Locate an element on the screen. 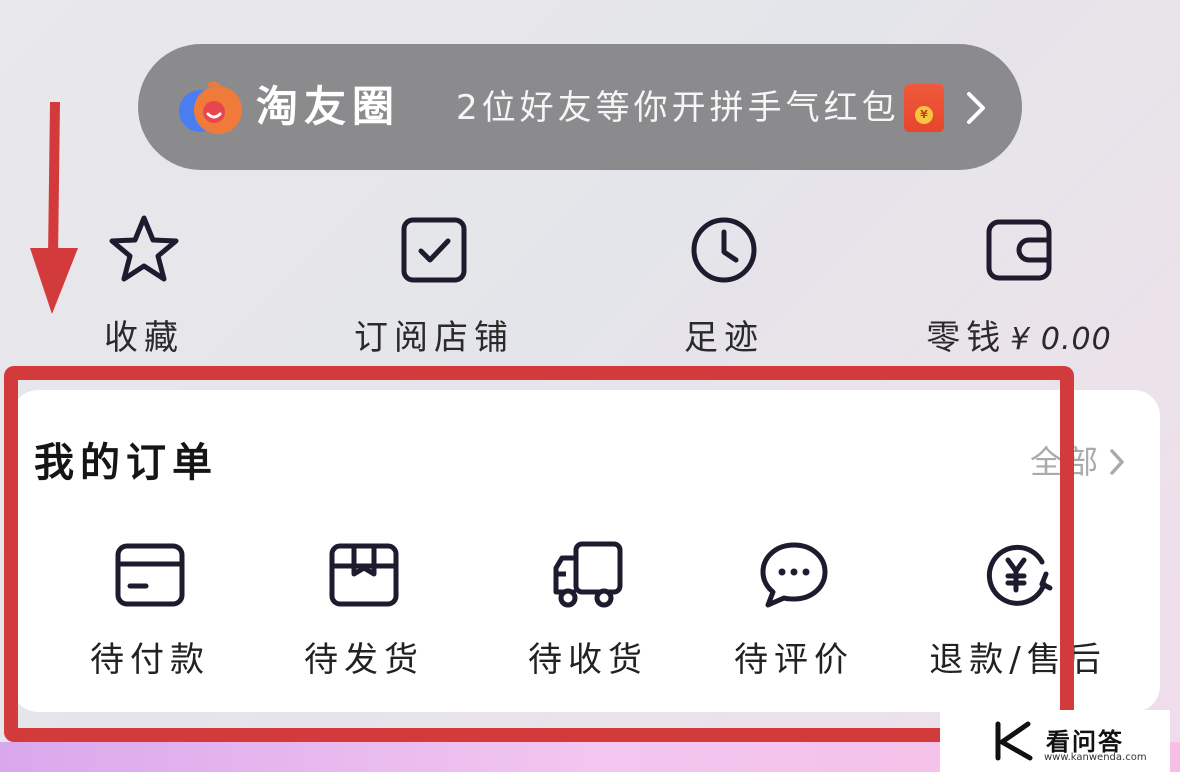 The height and width of the screenshot is (772, 1180). banner-invite-text: 2位好友等你开拼手气红包 is located at coordinates (678, 108).